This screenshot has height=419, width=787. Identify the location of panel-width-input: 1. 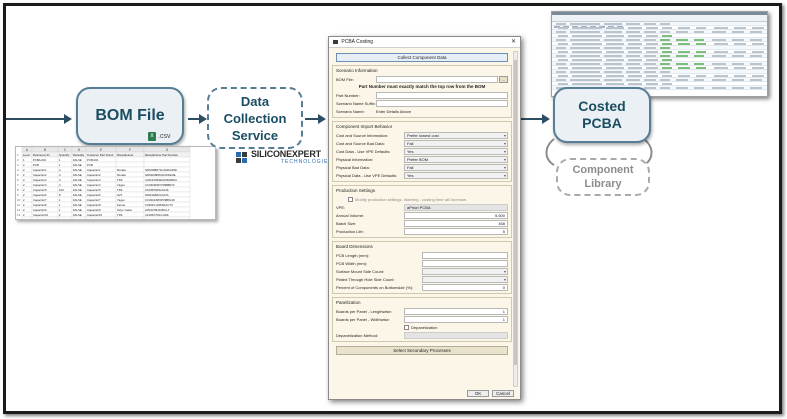
(456, 319).